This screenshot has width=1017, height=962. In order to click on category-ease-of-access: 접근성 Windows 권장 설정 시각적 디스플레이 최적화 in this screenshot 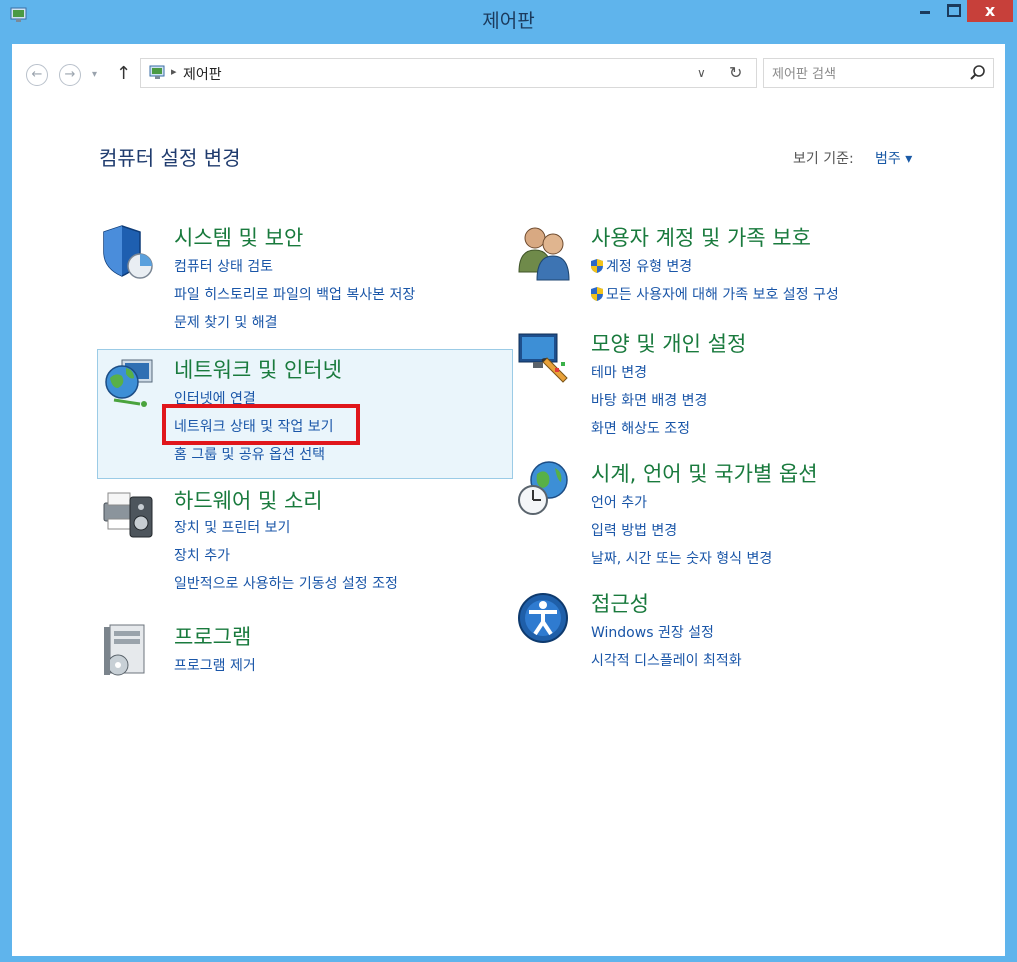, I will do `click(757, 633)`.